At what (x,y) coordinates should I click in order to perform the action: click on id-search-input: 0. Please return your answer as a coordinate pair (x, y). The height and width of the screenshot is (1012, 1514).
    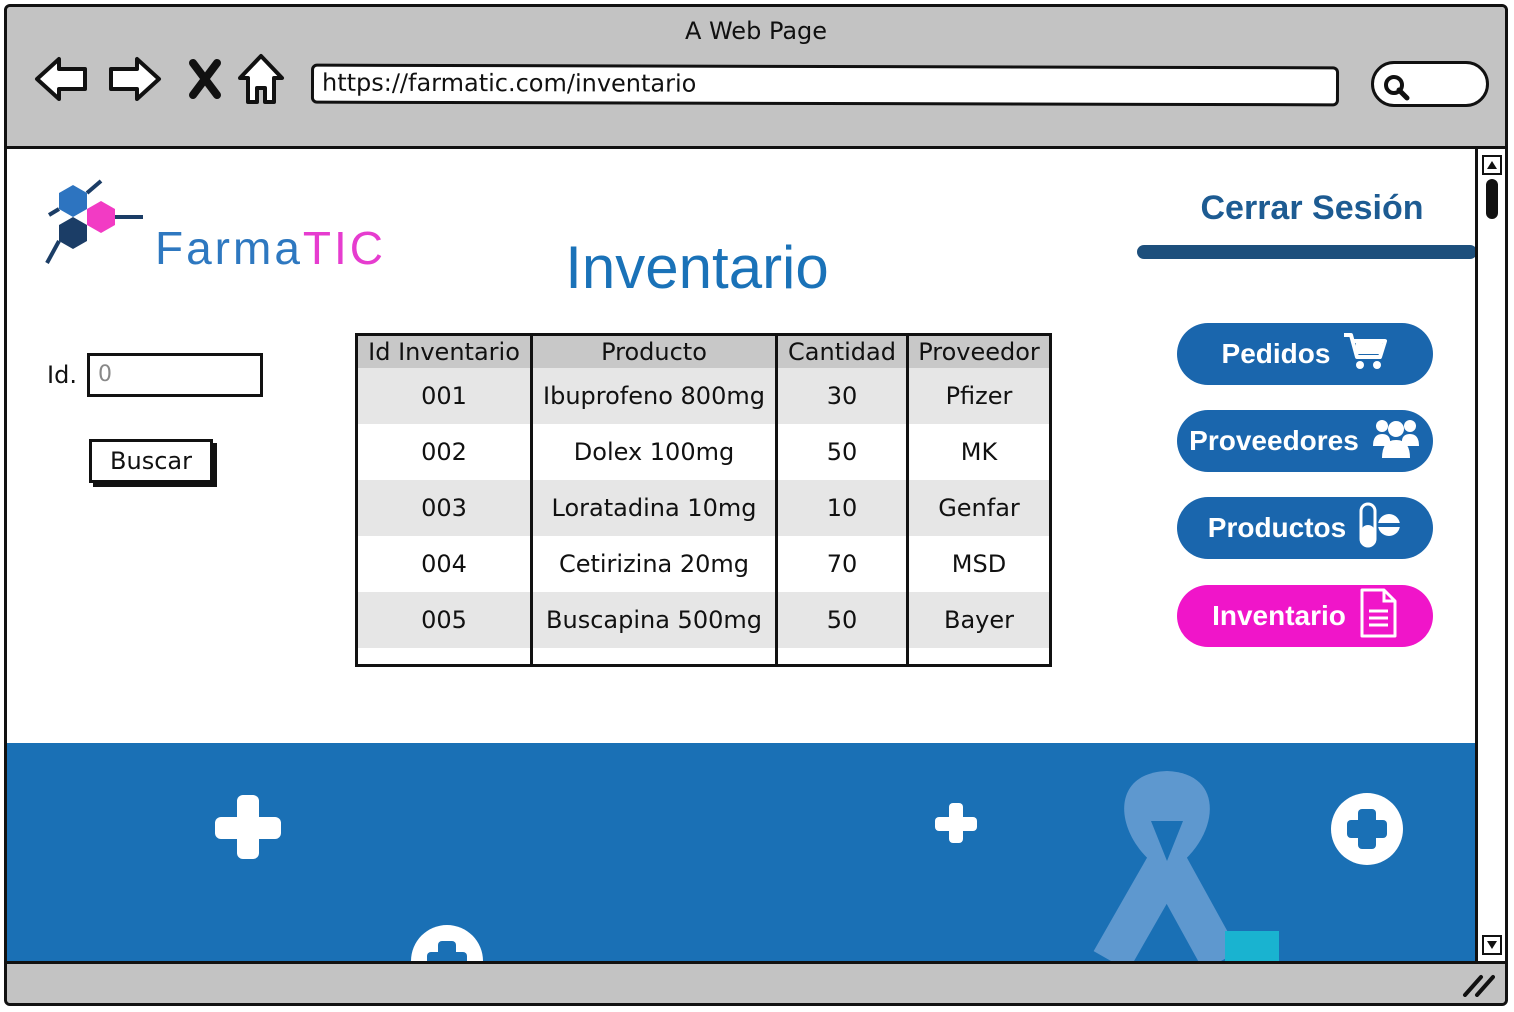
    Looking at the image, I should click on (175, 375).